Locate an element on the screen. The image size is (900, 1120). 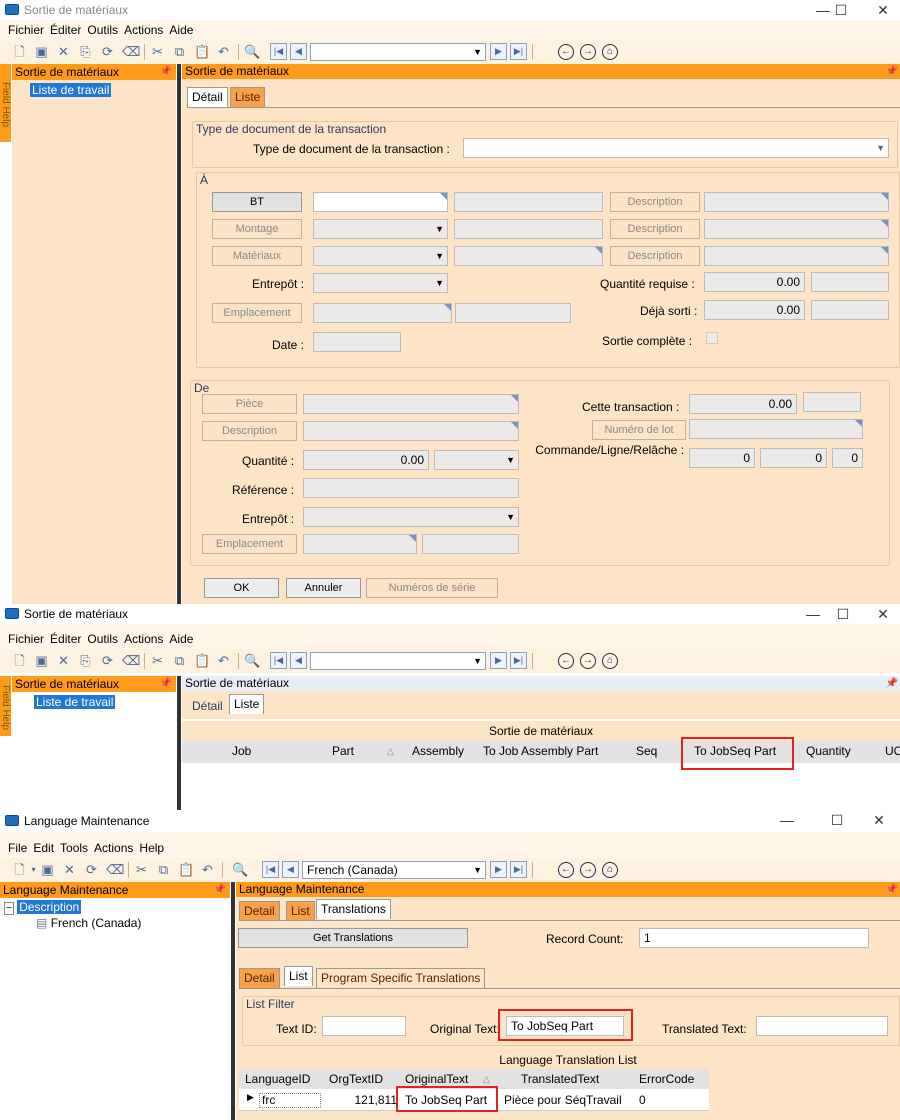
translated-text-field is located at coordinates (822, 1026).